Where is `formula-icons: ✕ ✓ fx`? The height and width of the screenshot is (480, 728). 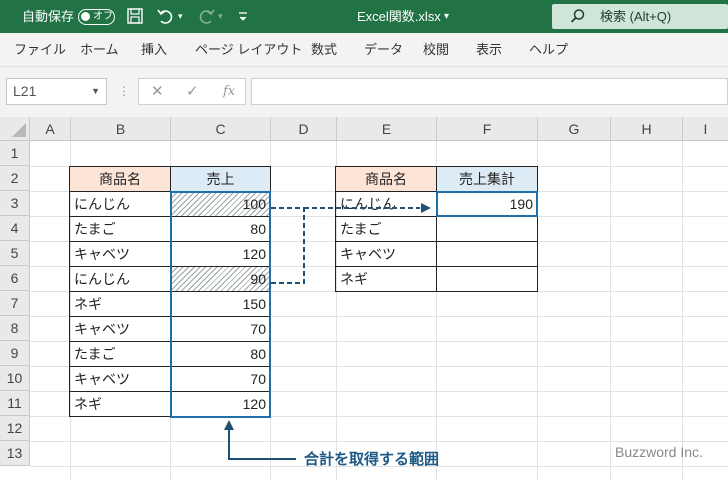 formula-icons: ✕ ✓ fx is located at coordinates (192, 91).